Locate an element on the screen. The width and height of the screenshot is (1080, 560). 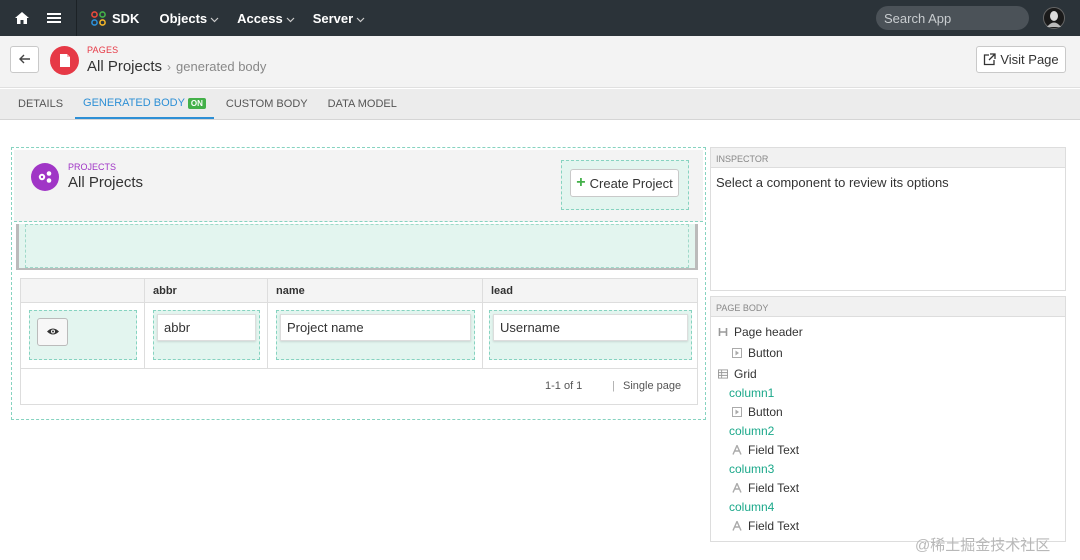
cell-drop-zone: Username is located at coordinates (590, 335).